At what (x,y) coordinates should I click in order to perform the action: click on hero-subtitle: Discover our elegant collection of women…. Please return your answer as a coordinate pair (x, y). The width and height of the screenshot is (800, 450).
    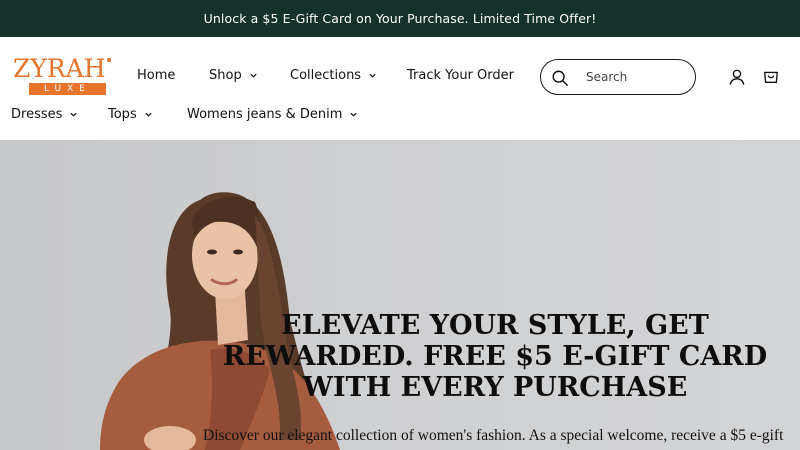
    Looking at the image, I should click on (493, 435).